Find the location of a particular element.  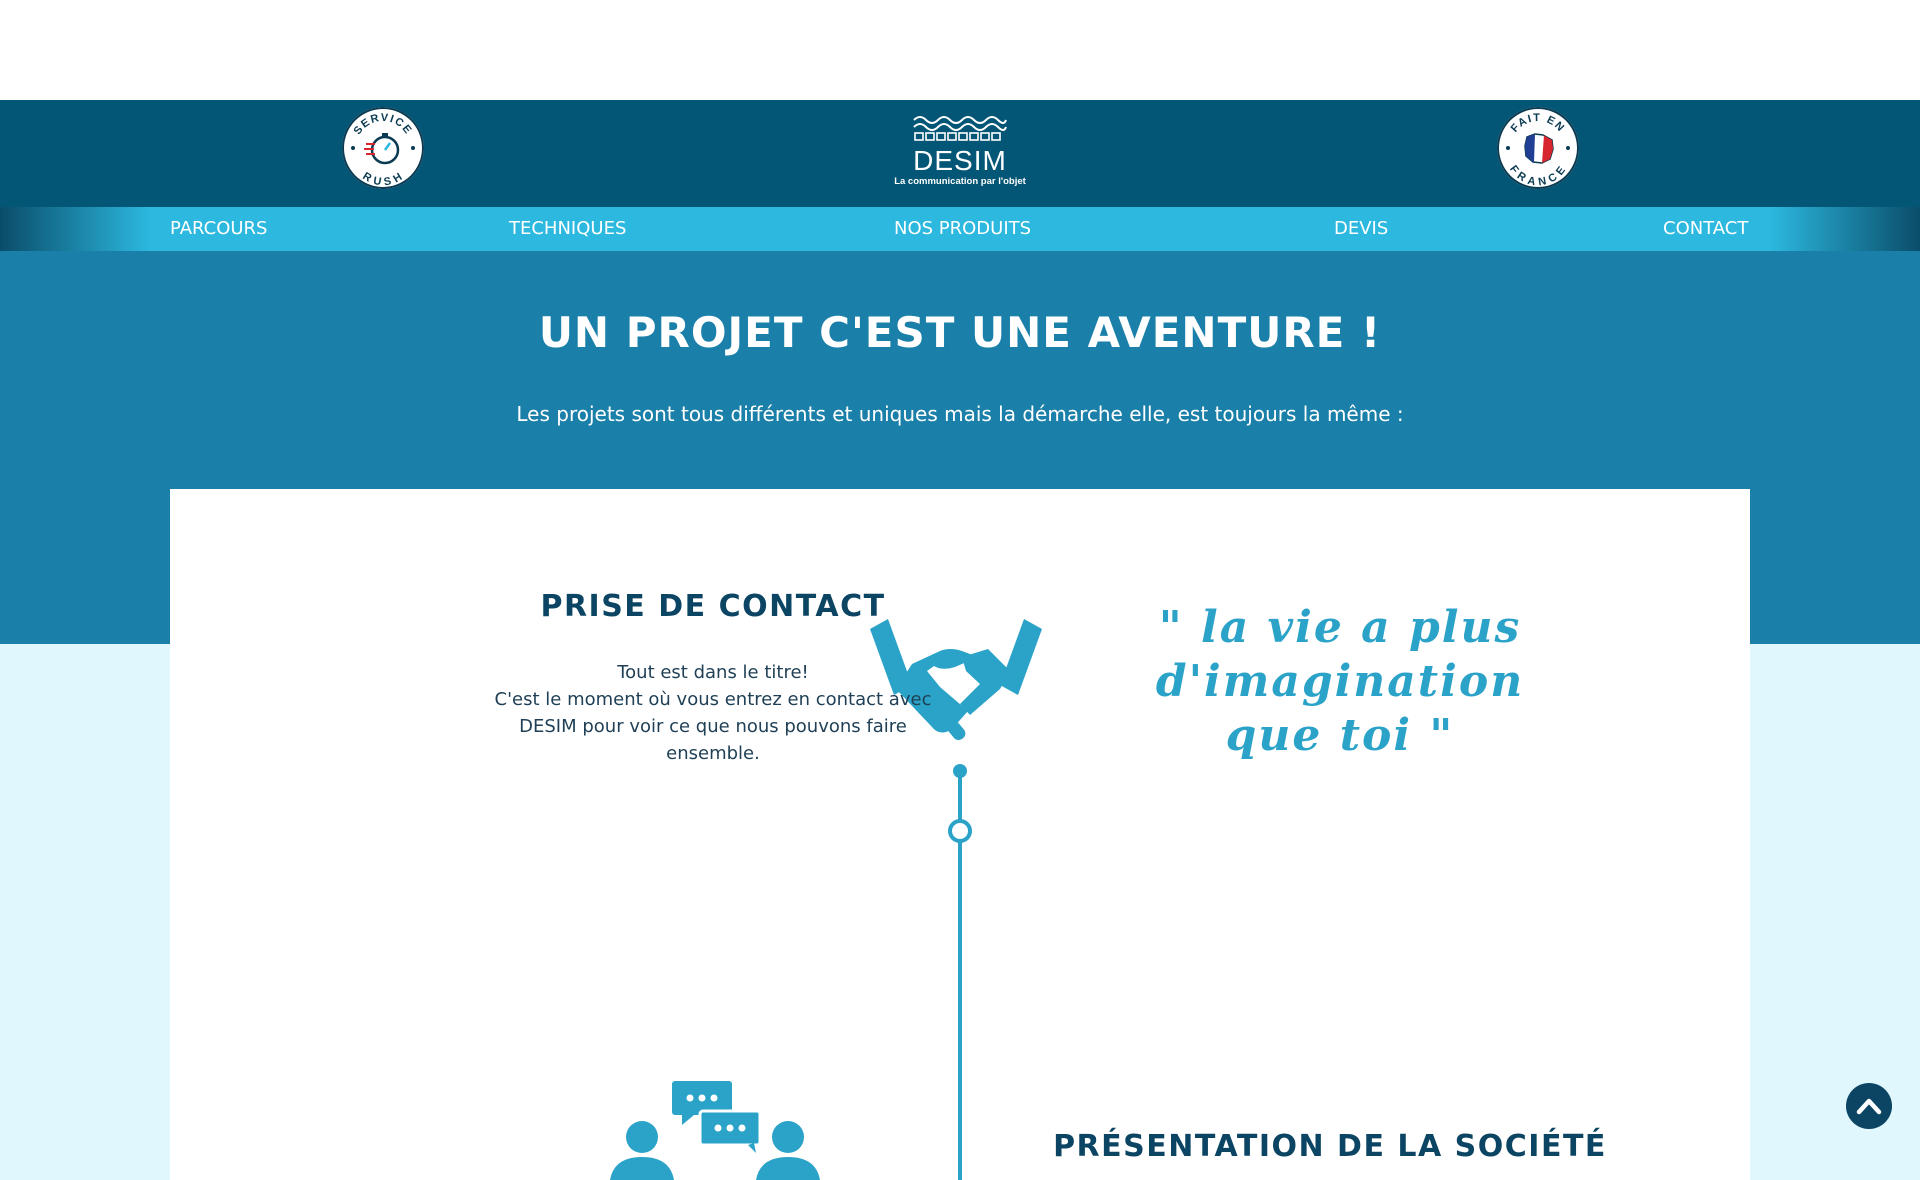

nav-item-contact: CONTACT is located at coordinates (1705, 229).